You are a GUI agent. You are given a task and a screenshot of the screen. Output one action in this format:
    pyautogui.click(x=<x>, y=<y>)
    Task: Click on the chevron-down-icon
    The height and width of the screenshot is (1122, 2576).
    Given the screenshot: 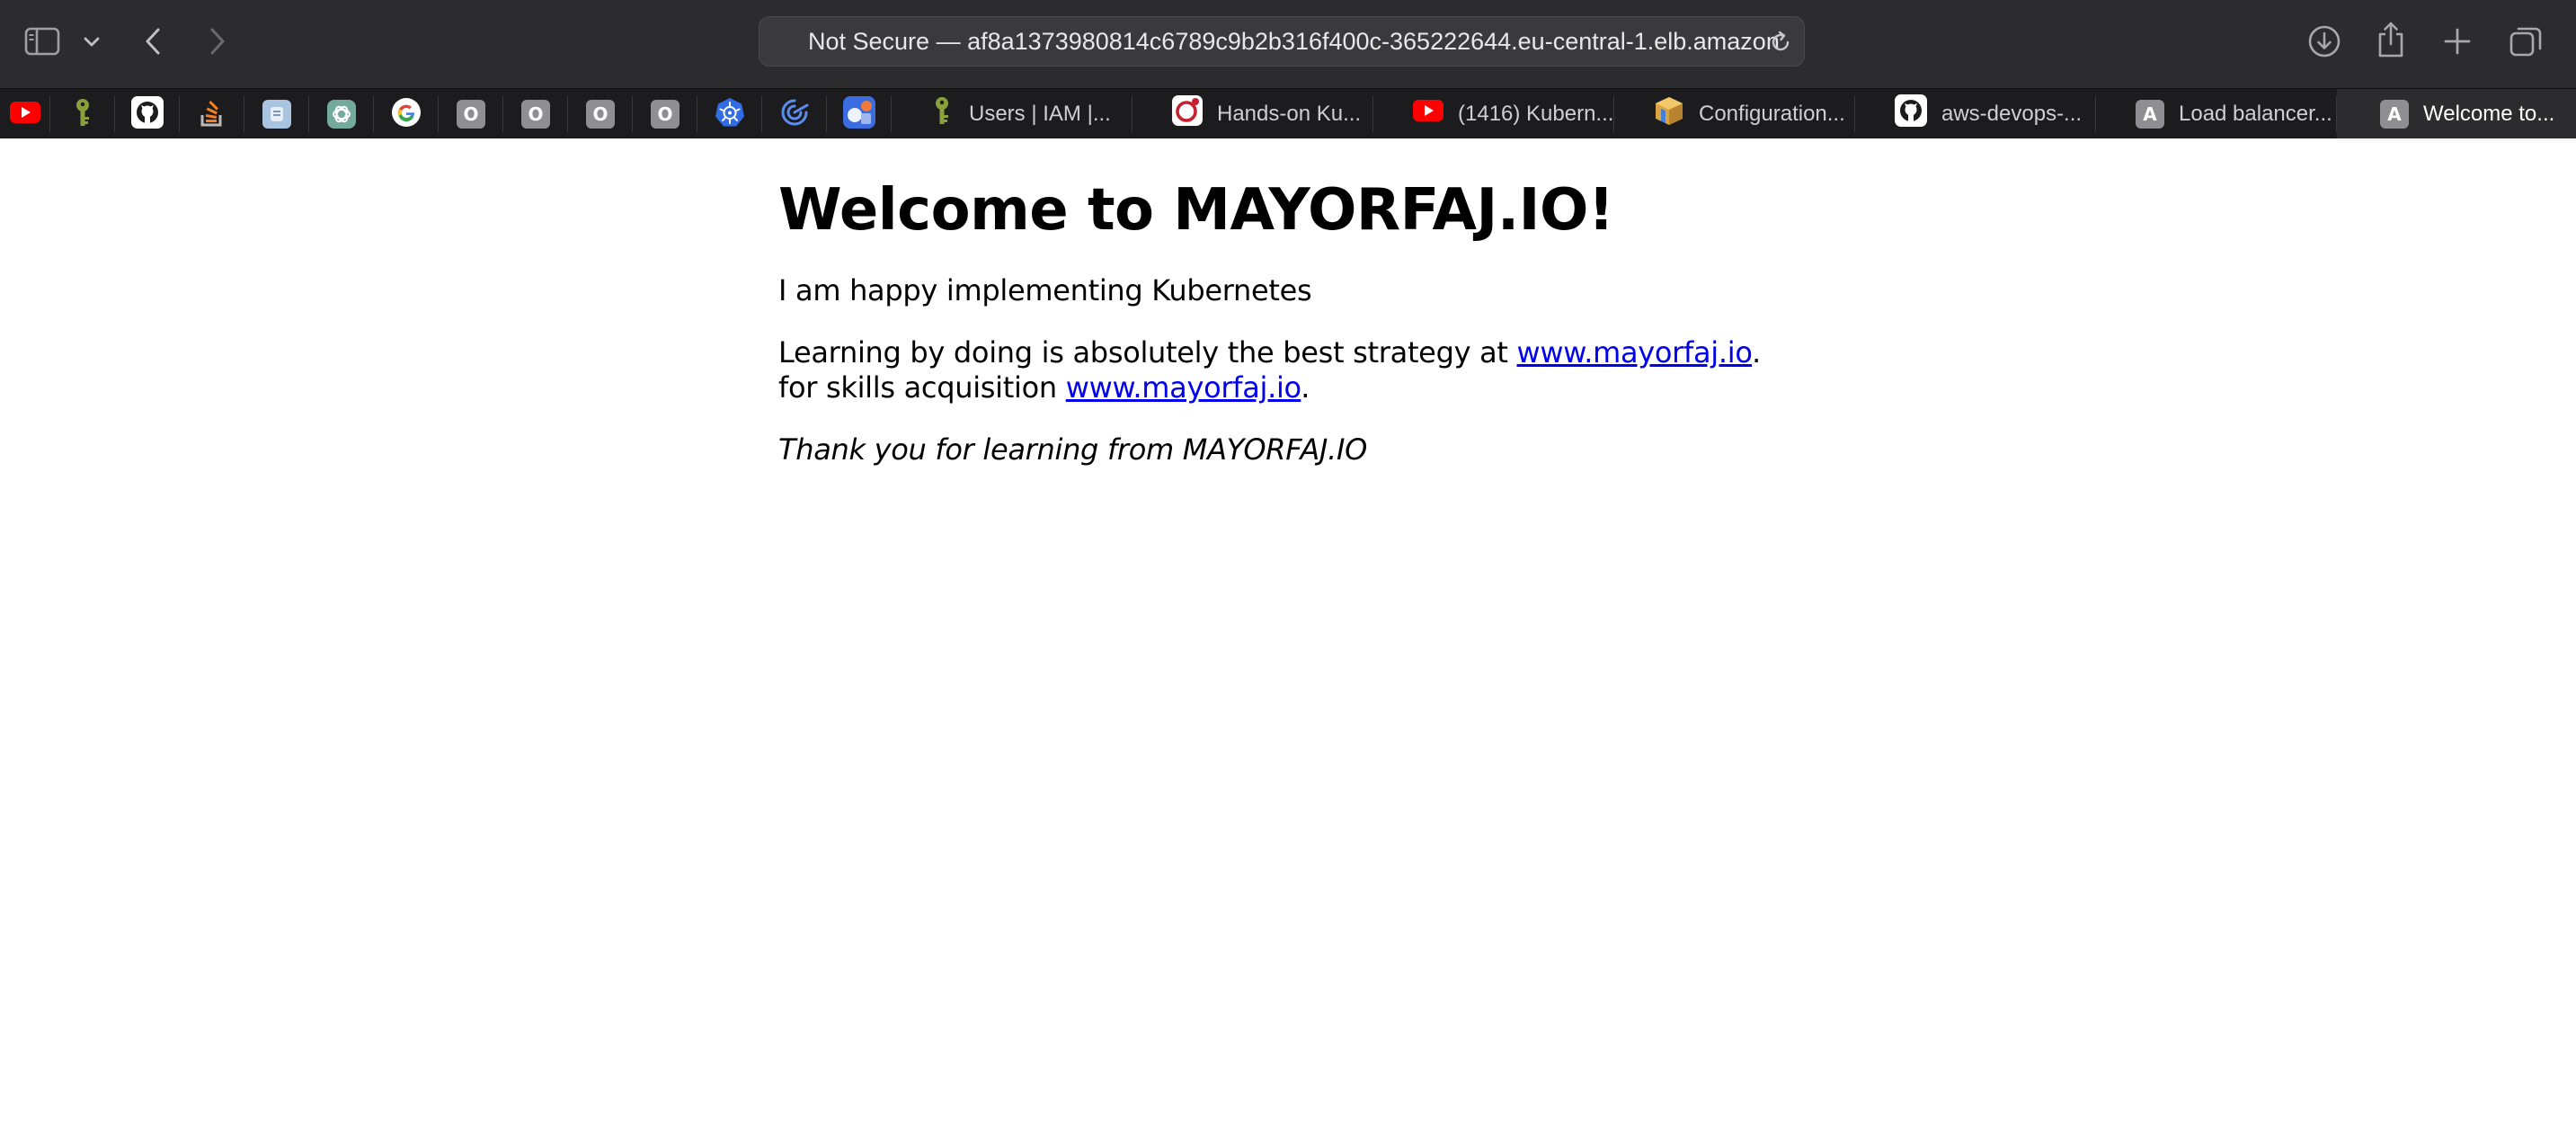 What is the action you would take?
    pyautogui.click(x=91, y=42)
    